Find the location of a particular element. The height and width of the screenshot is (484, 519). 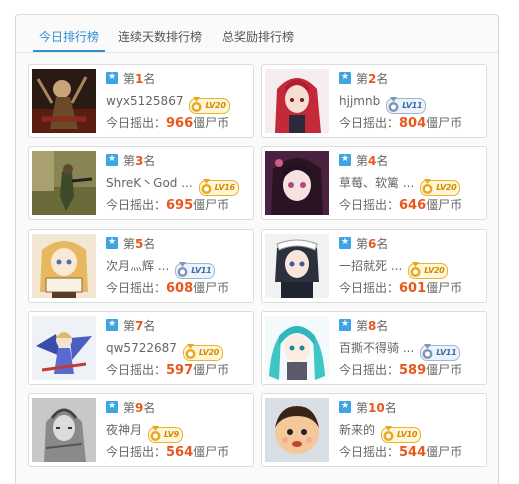

level-badge: LV16 is located at coordinates (218, 187).